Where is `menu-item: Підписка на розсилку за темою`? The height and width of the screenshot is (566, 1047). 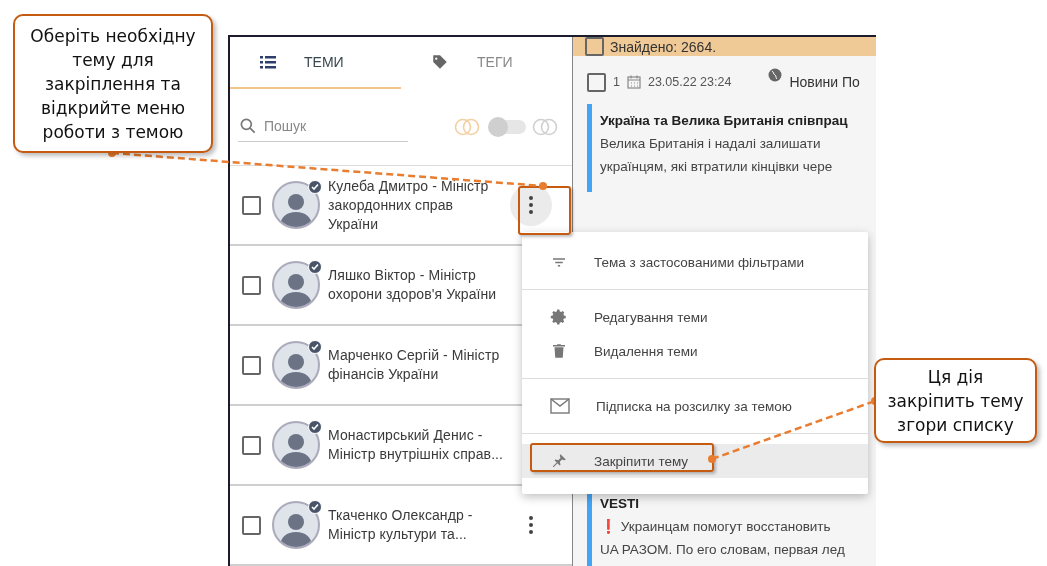 menu-item: Підписка на розсилку за темою is located at coordinates (695, 406).